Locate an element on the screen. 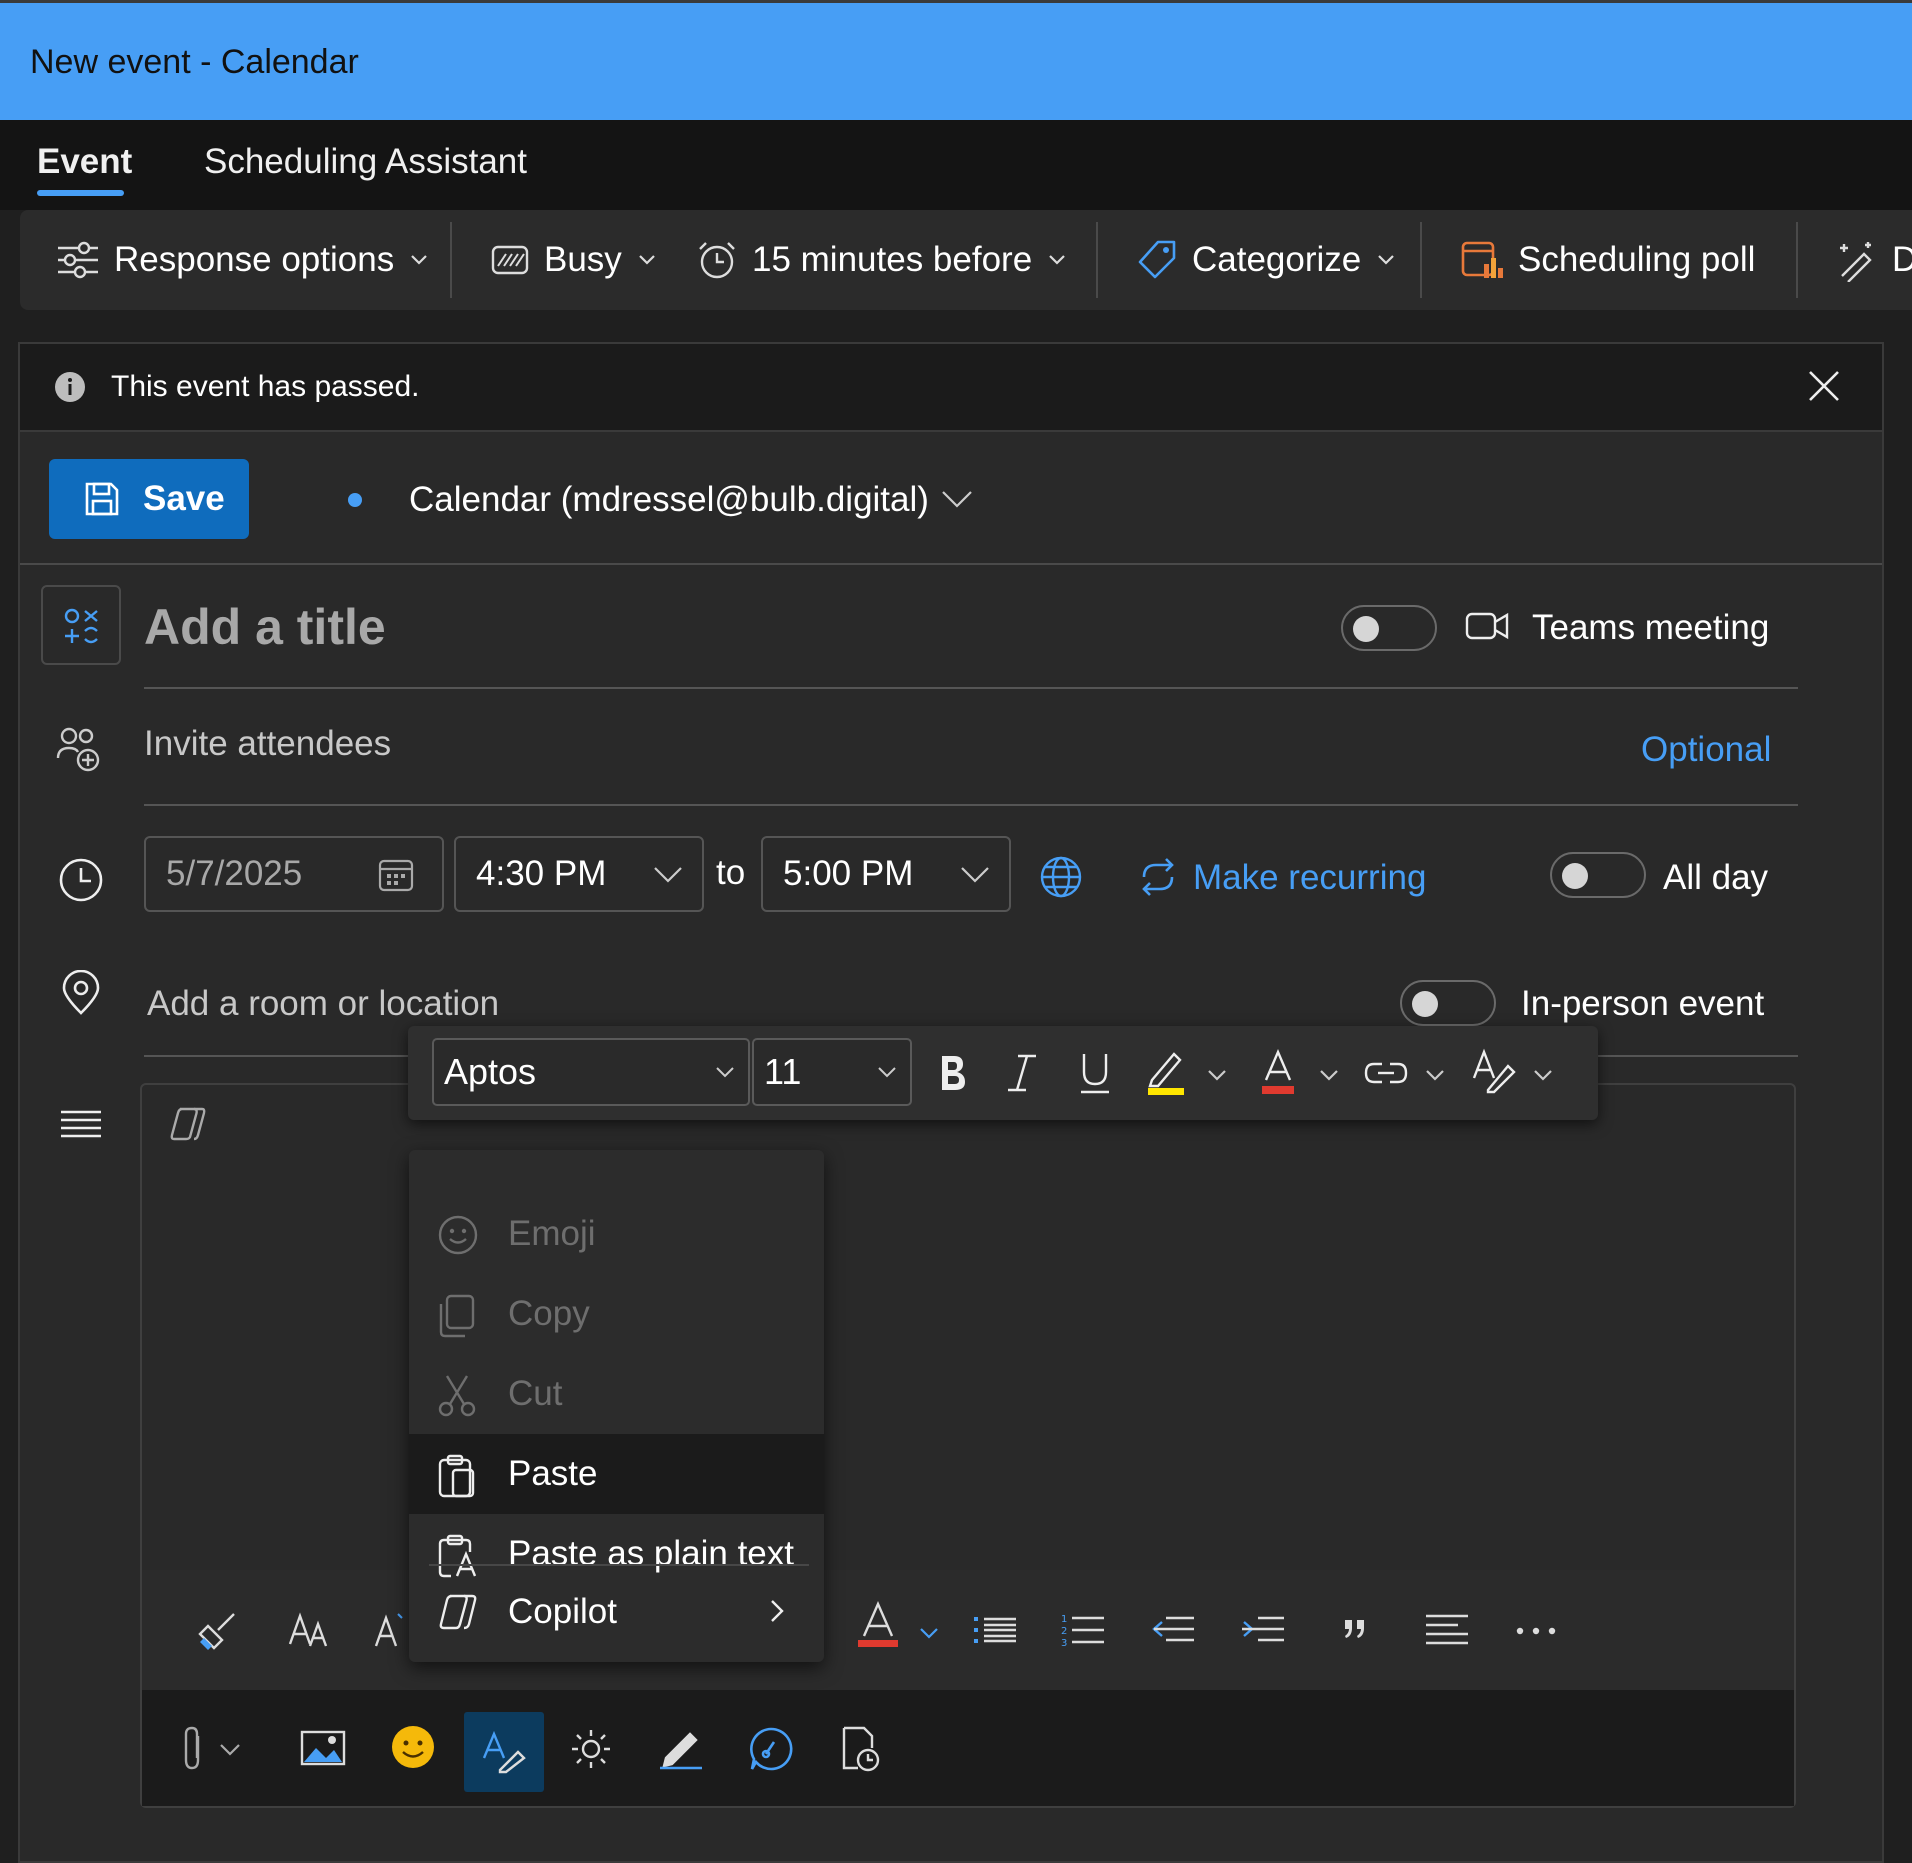  underline-icon is located at coordinates (1095, 1073).